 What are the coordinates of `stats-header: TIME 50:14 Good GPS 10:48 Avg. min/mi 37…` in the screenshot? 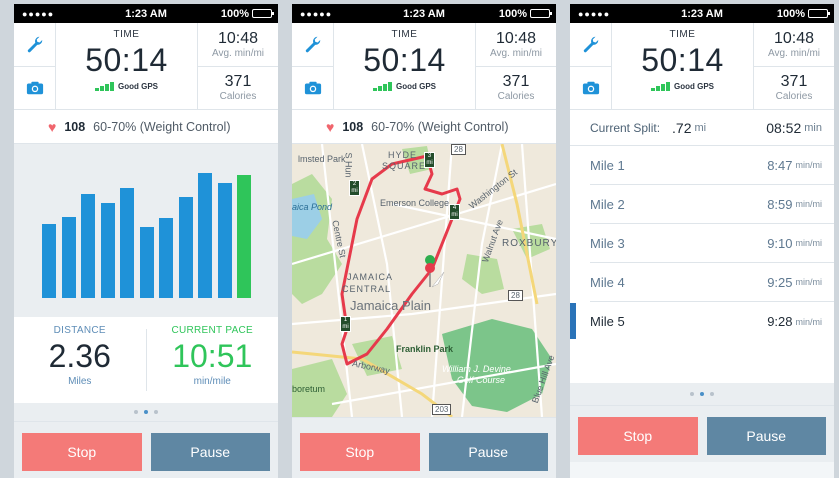 It's located at (424, 66).